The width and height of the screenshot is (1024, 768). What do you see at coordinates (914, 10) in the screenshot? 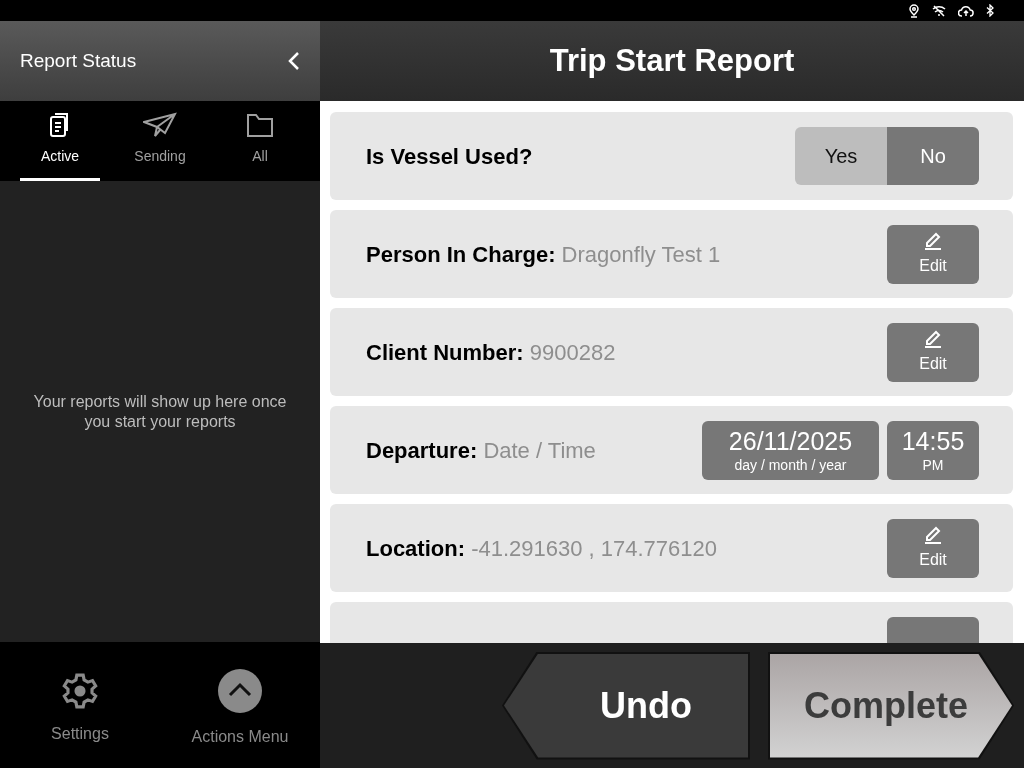
I see `location-icon` at bounding box center [914, 10].